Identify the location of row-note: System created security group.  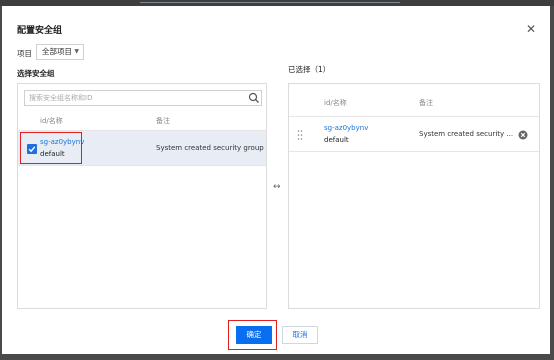
(210, 148).